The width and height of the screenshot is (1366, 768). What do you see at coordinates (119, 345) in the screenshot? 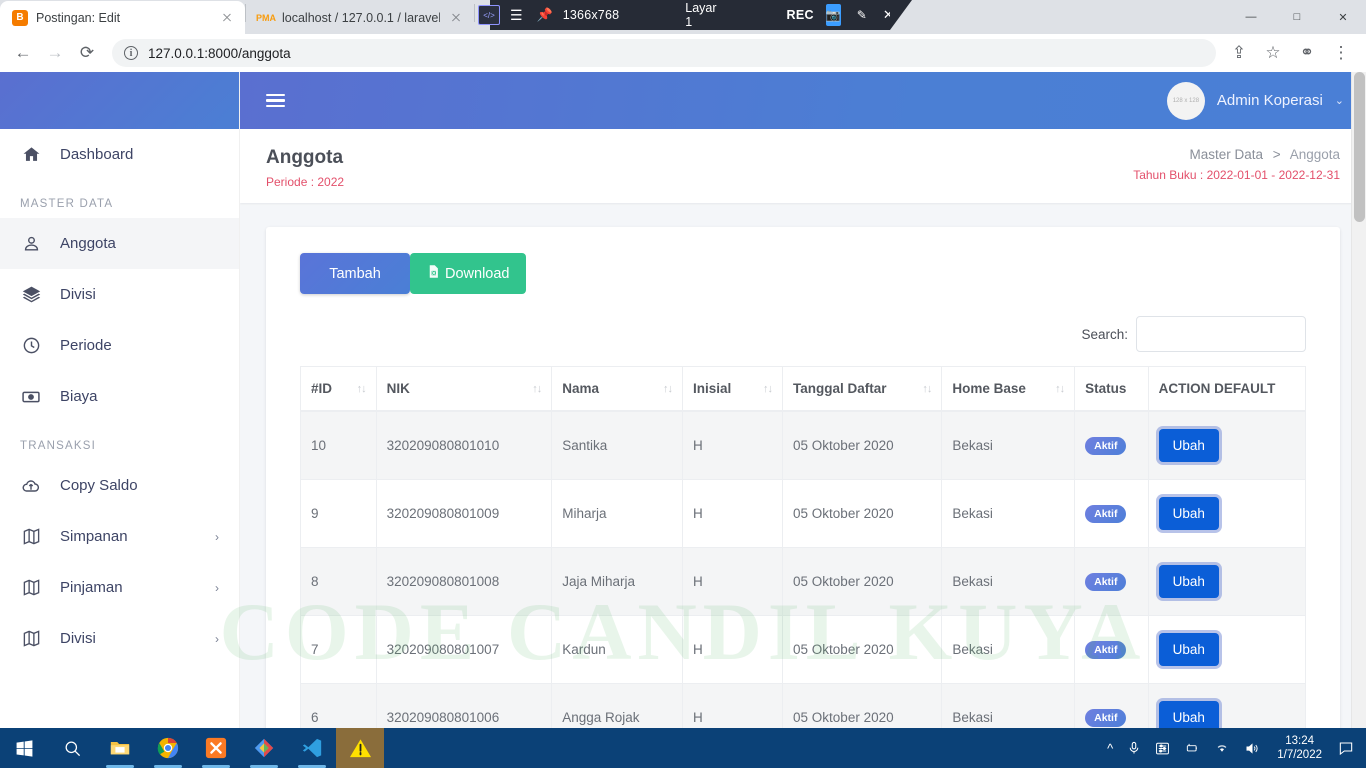
I see `sidebar-item-periode: Periode` at bounding box center [119, 345].